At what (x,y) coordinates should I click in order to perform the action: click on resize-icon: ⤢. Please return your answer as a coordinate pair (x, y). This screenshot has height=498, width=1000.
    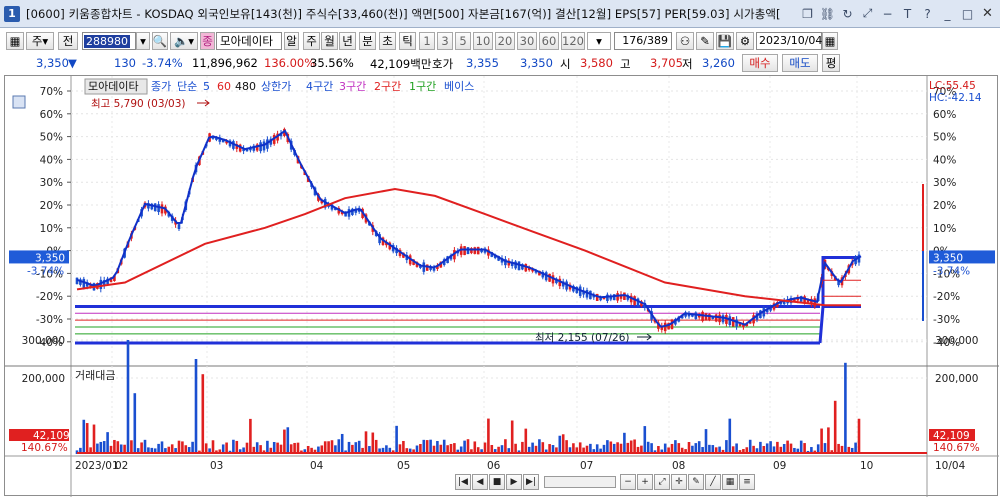
    Looking at the image, I should click on (867, 13).